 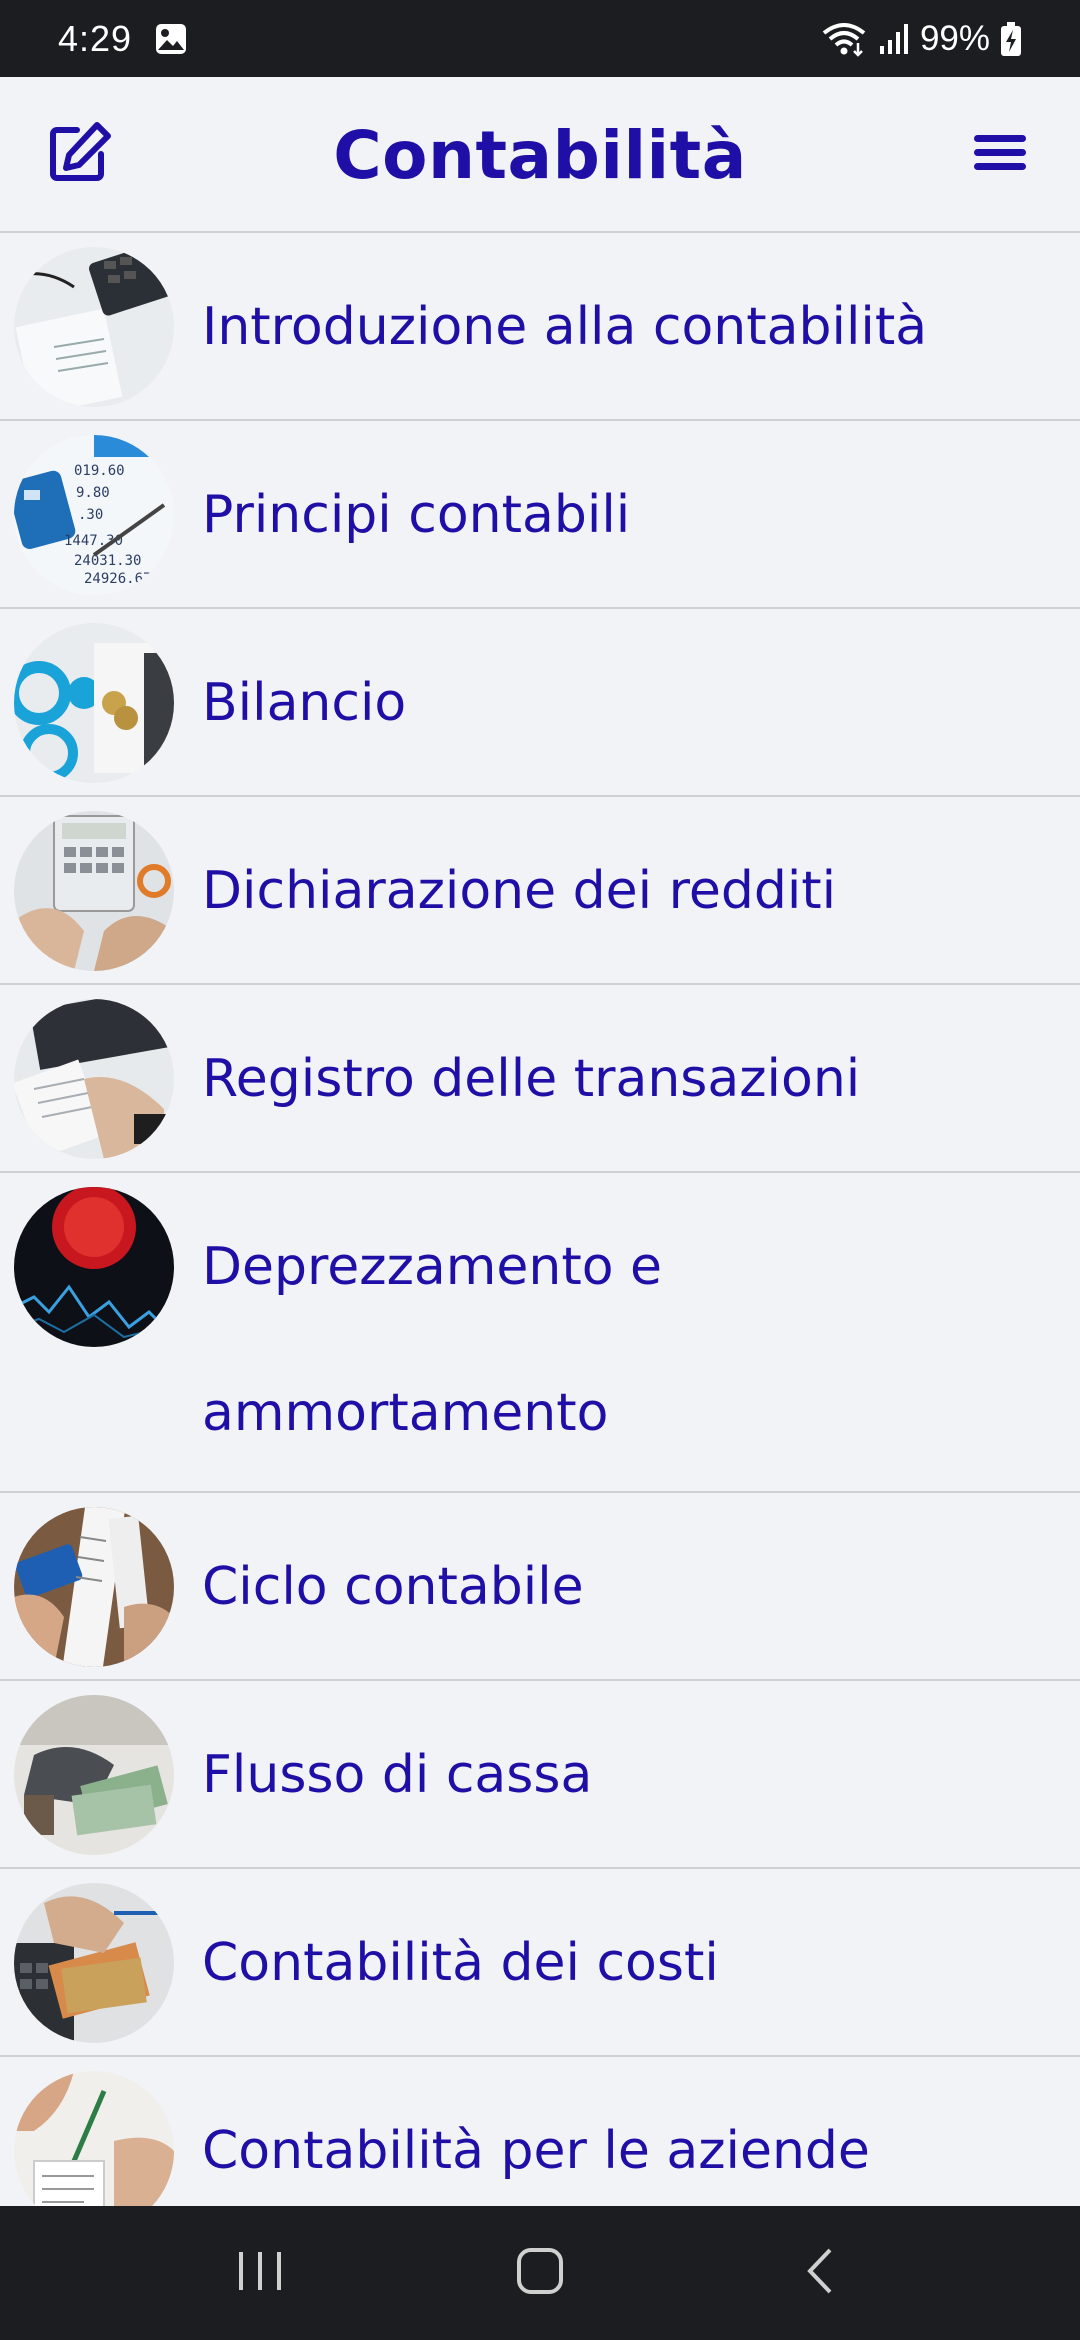 What do you see at coordinates (397, 1775) in the screenshot?
I see `topic-label: Flusso di cassa` at bounding box center [397, 1775].